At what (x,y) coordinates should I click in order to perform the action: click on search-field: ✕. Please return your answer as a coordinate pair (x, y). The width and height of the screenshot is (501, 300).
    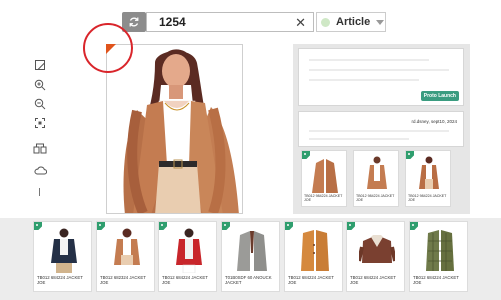
    Looking at the image, I should click on (230, 22).